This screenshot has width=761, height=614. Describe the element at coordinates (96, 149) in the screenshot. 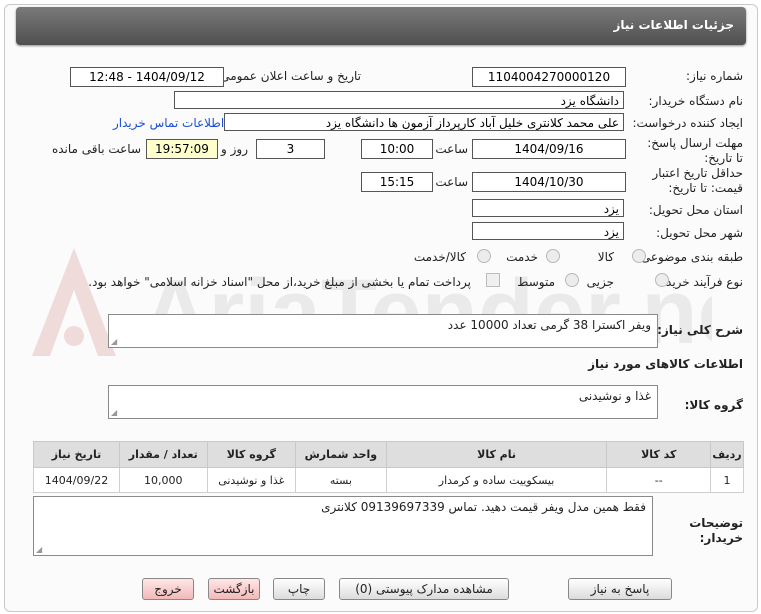

I see `remaining-label: ساعت باقی مانده` at that location.